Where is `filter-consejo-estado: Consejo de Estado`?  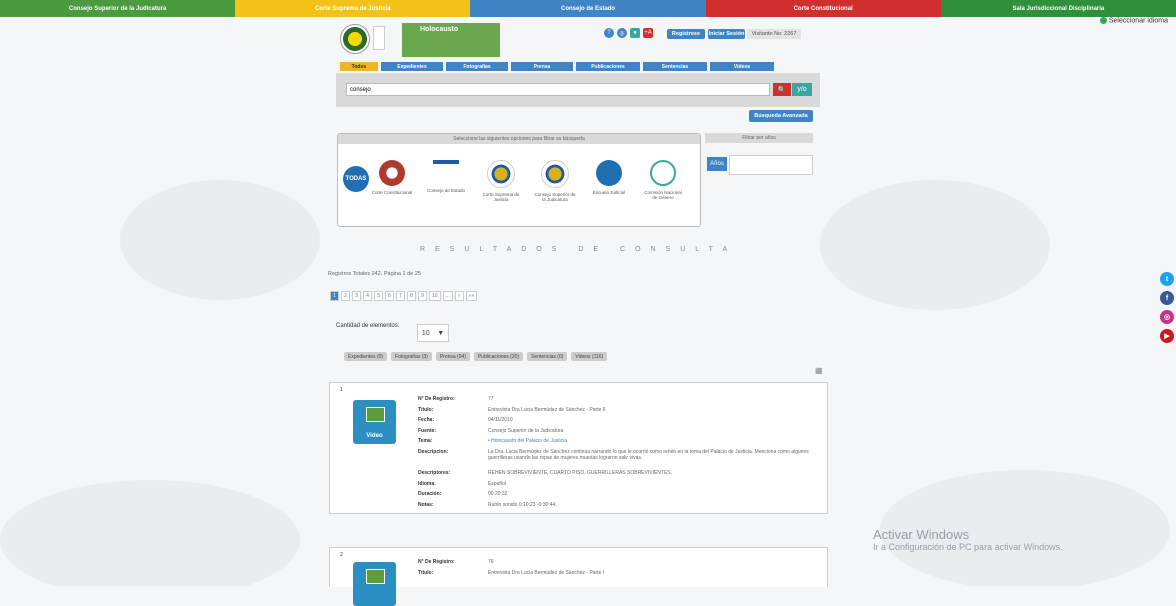 filter-consejo-estado: Consejo de Estado is located at coordinates (446, 176).